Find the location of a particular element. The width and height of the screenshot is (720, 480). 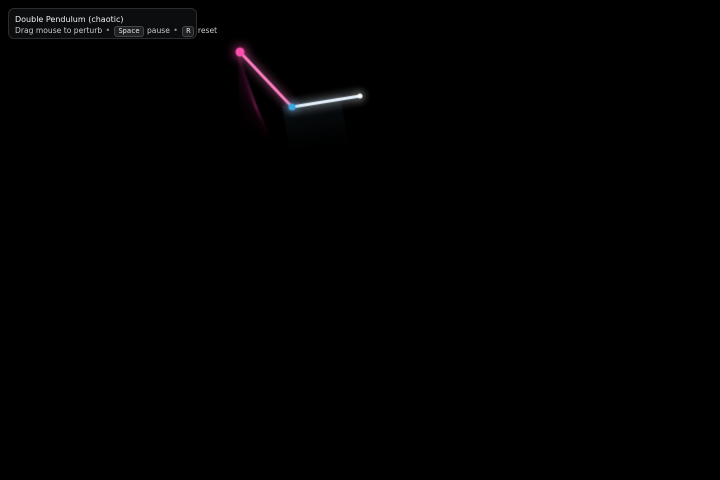

reset-label: reset is located at coordinates (207, 30).